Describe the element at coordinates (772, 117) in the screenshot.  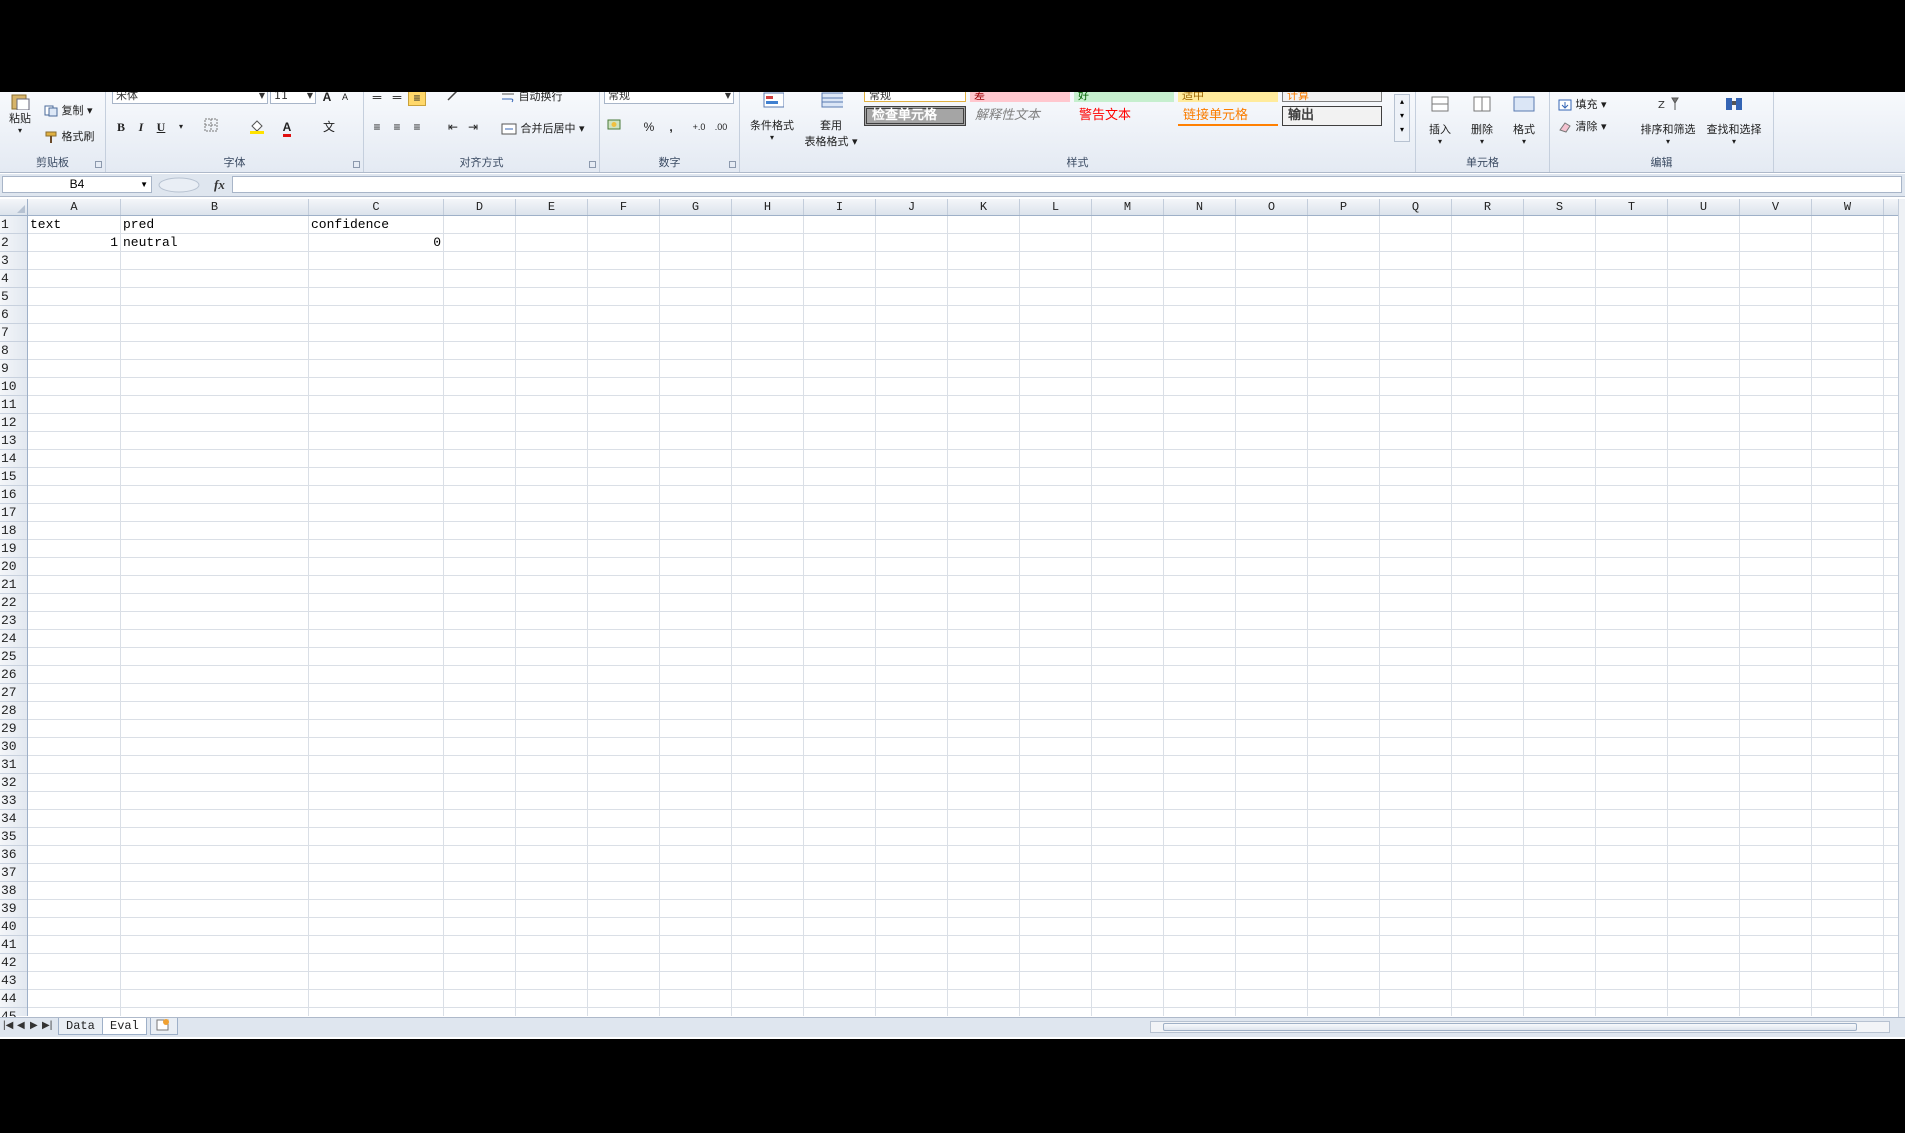
I see `conditional-format-button: 条件格式 ▾` at that location.